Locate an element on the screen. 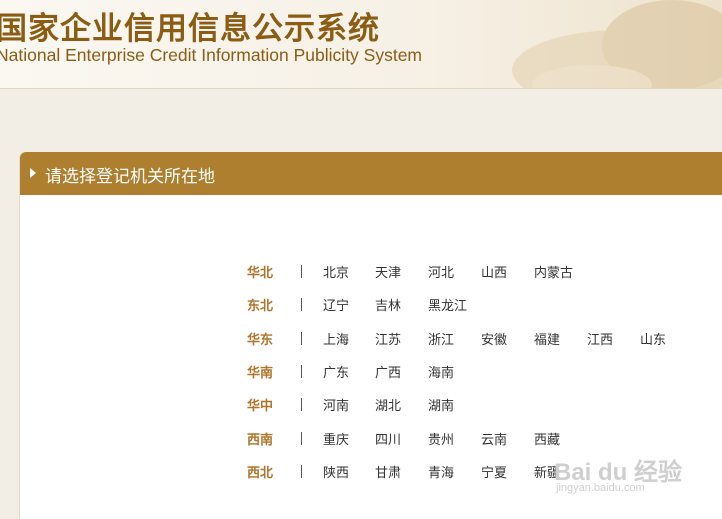 The height and width of the screenshot is (519, 722). province-link: 广西 is located at coordinates (388, 371).